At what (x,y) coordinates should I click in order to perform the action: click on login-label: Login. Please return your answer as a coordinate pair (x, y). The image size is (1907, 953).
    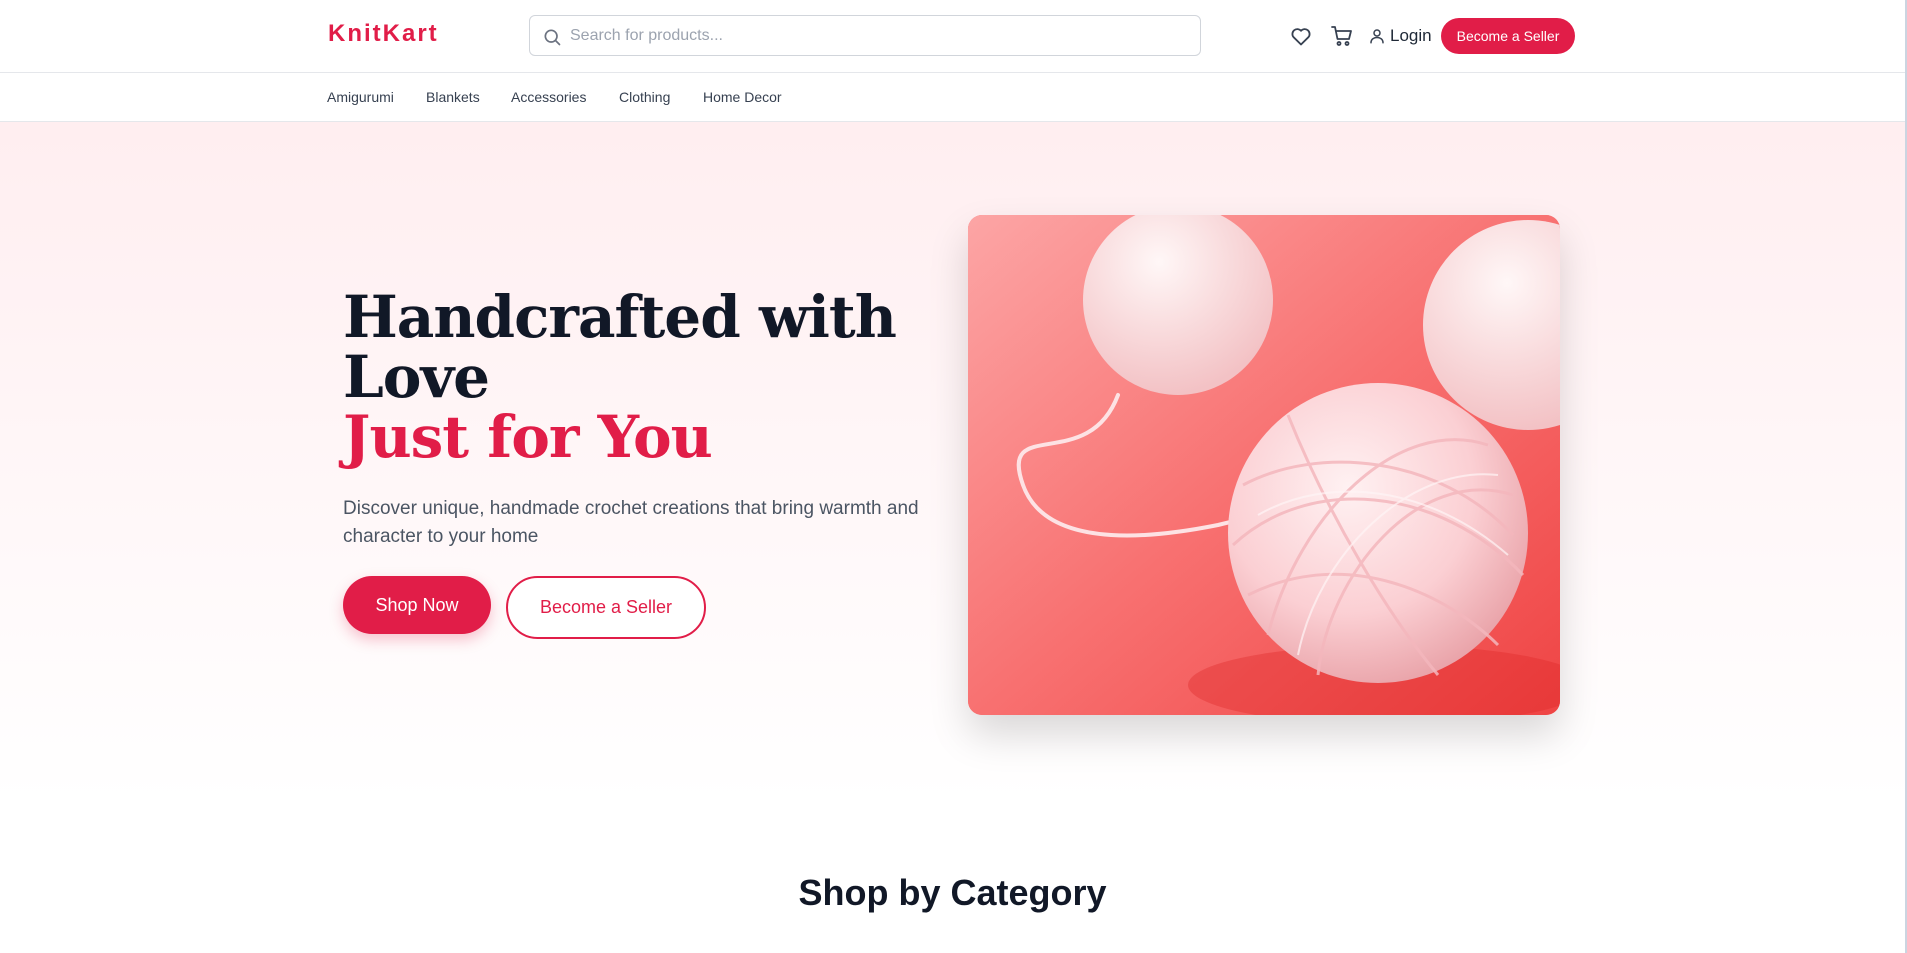
    Looking at the image, I should click on (1411, 35).